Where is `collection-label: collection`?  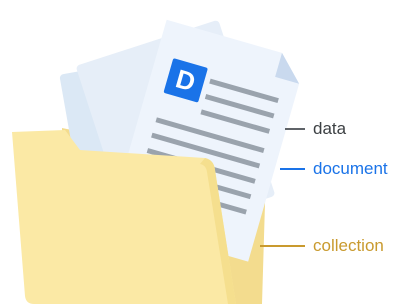
collection-label: collection is located at coordinates (348, 245).